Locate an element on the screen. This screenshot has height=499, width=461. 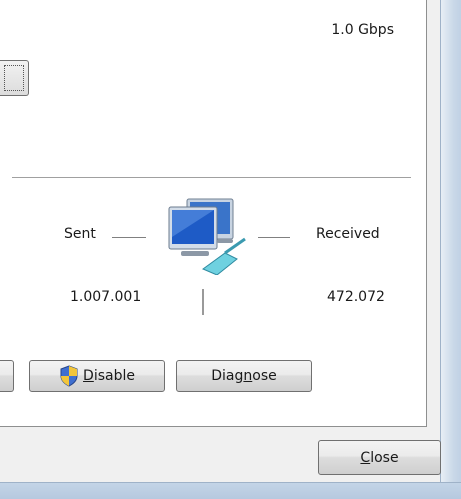
diagnose-button-label: Diagnose is located at coordinates (244, 376).